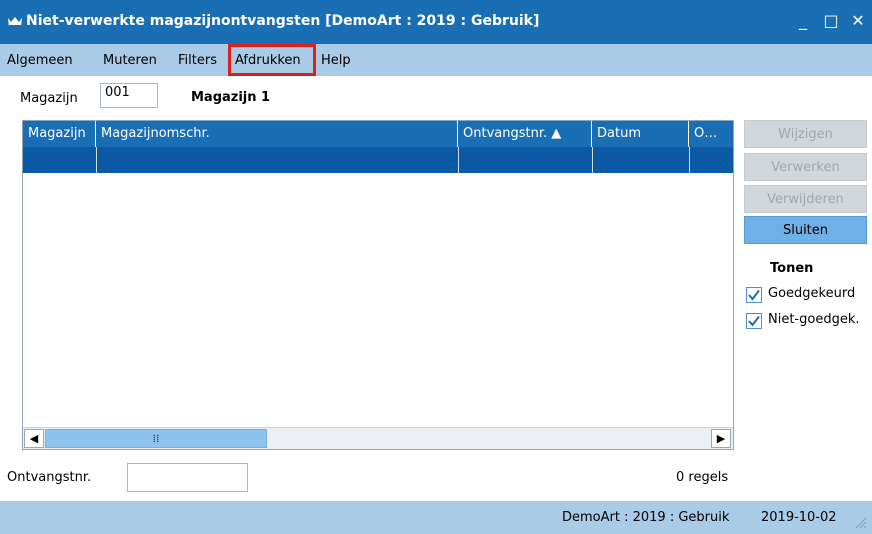 This screenshot has height=534, width=872. I want to click on status-bar: DemoArt : 2019 : Gebruik 2019-10-02, so click(436, 517).